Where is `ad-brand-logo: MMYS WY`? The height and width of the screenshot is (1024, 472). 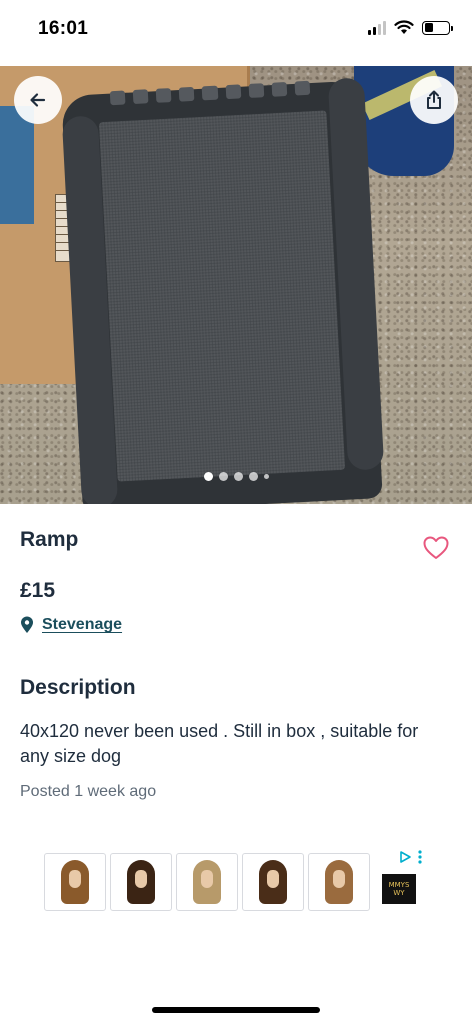 ad-brand-logo: MMYS WY is located at coordinates (399, 889).